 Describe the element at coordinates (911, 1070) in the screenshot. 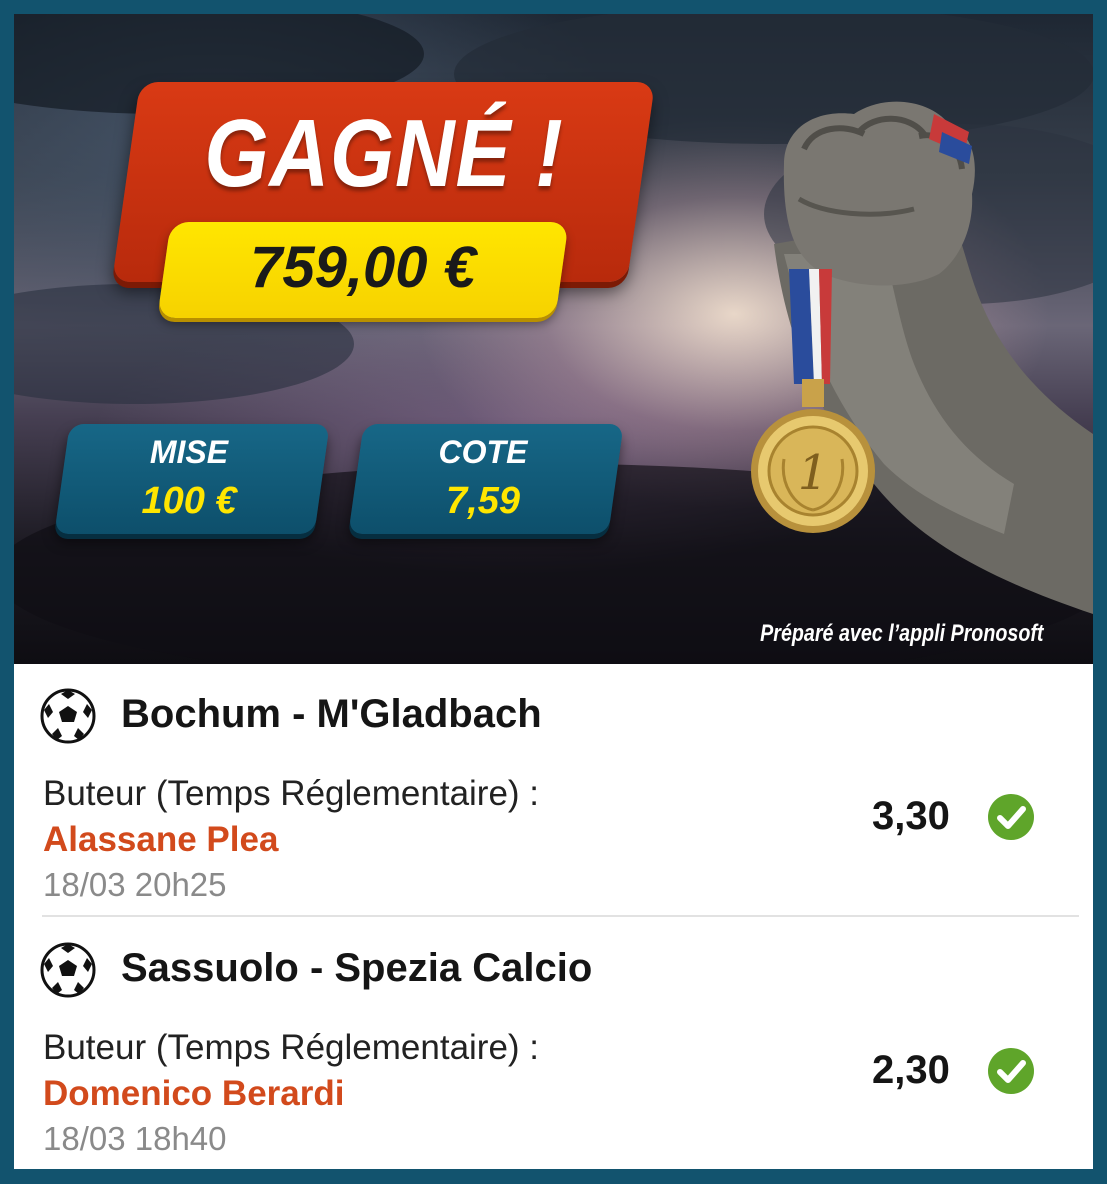

I see `selection-odds: 2,30` at that location.